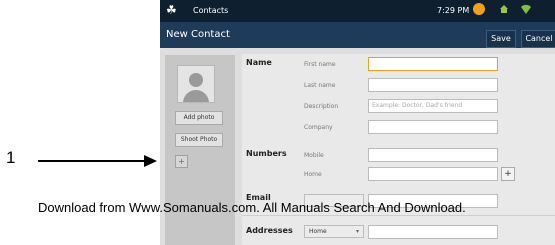 This screenshot has width=555, height=245. I want to click on avatar-head-shape, so click(196, 80).